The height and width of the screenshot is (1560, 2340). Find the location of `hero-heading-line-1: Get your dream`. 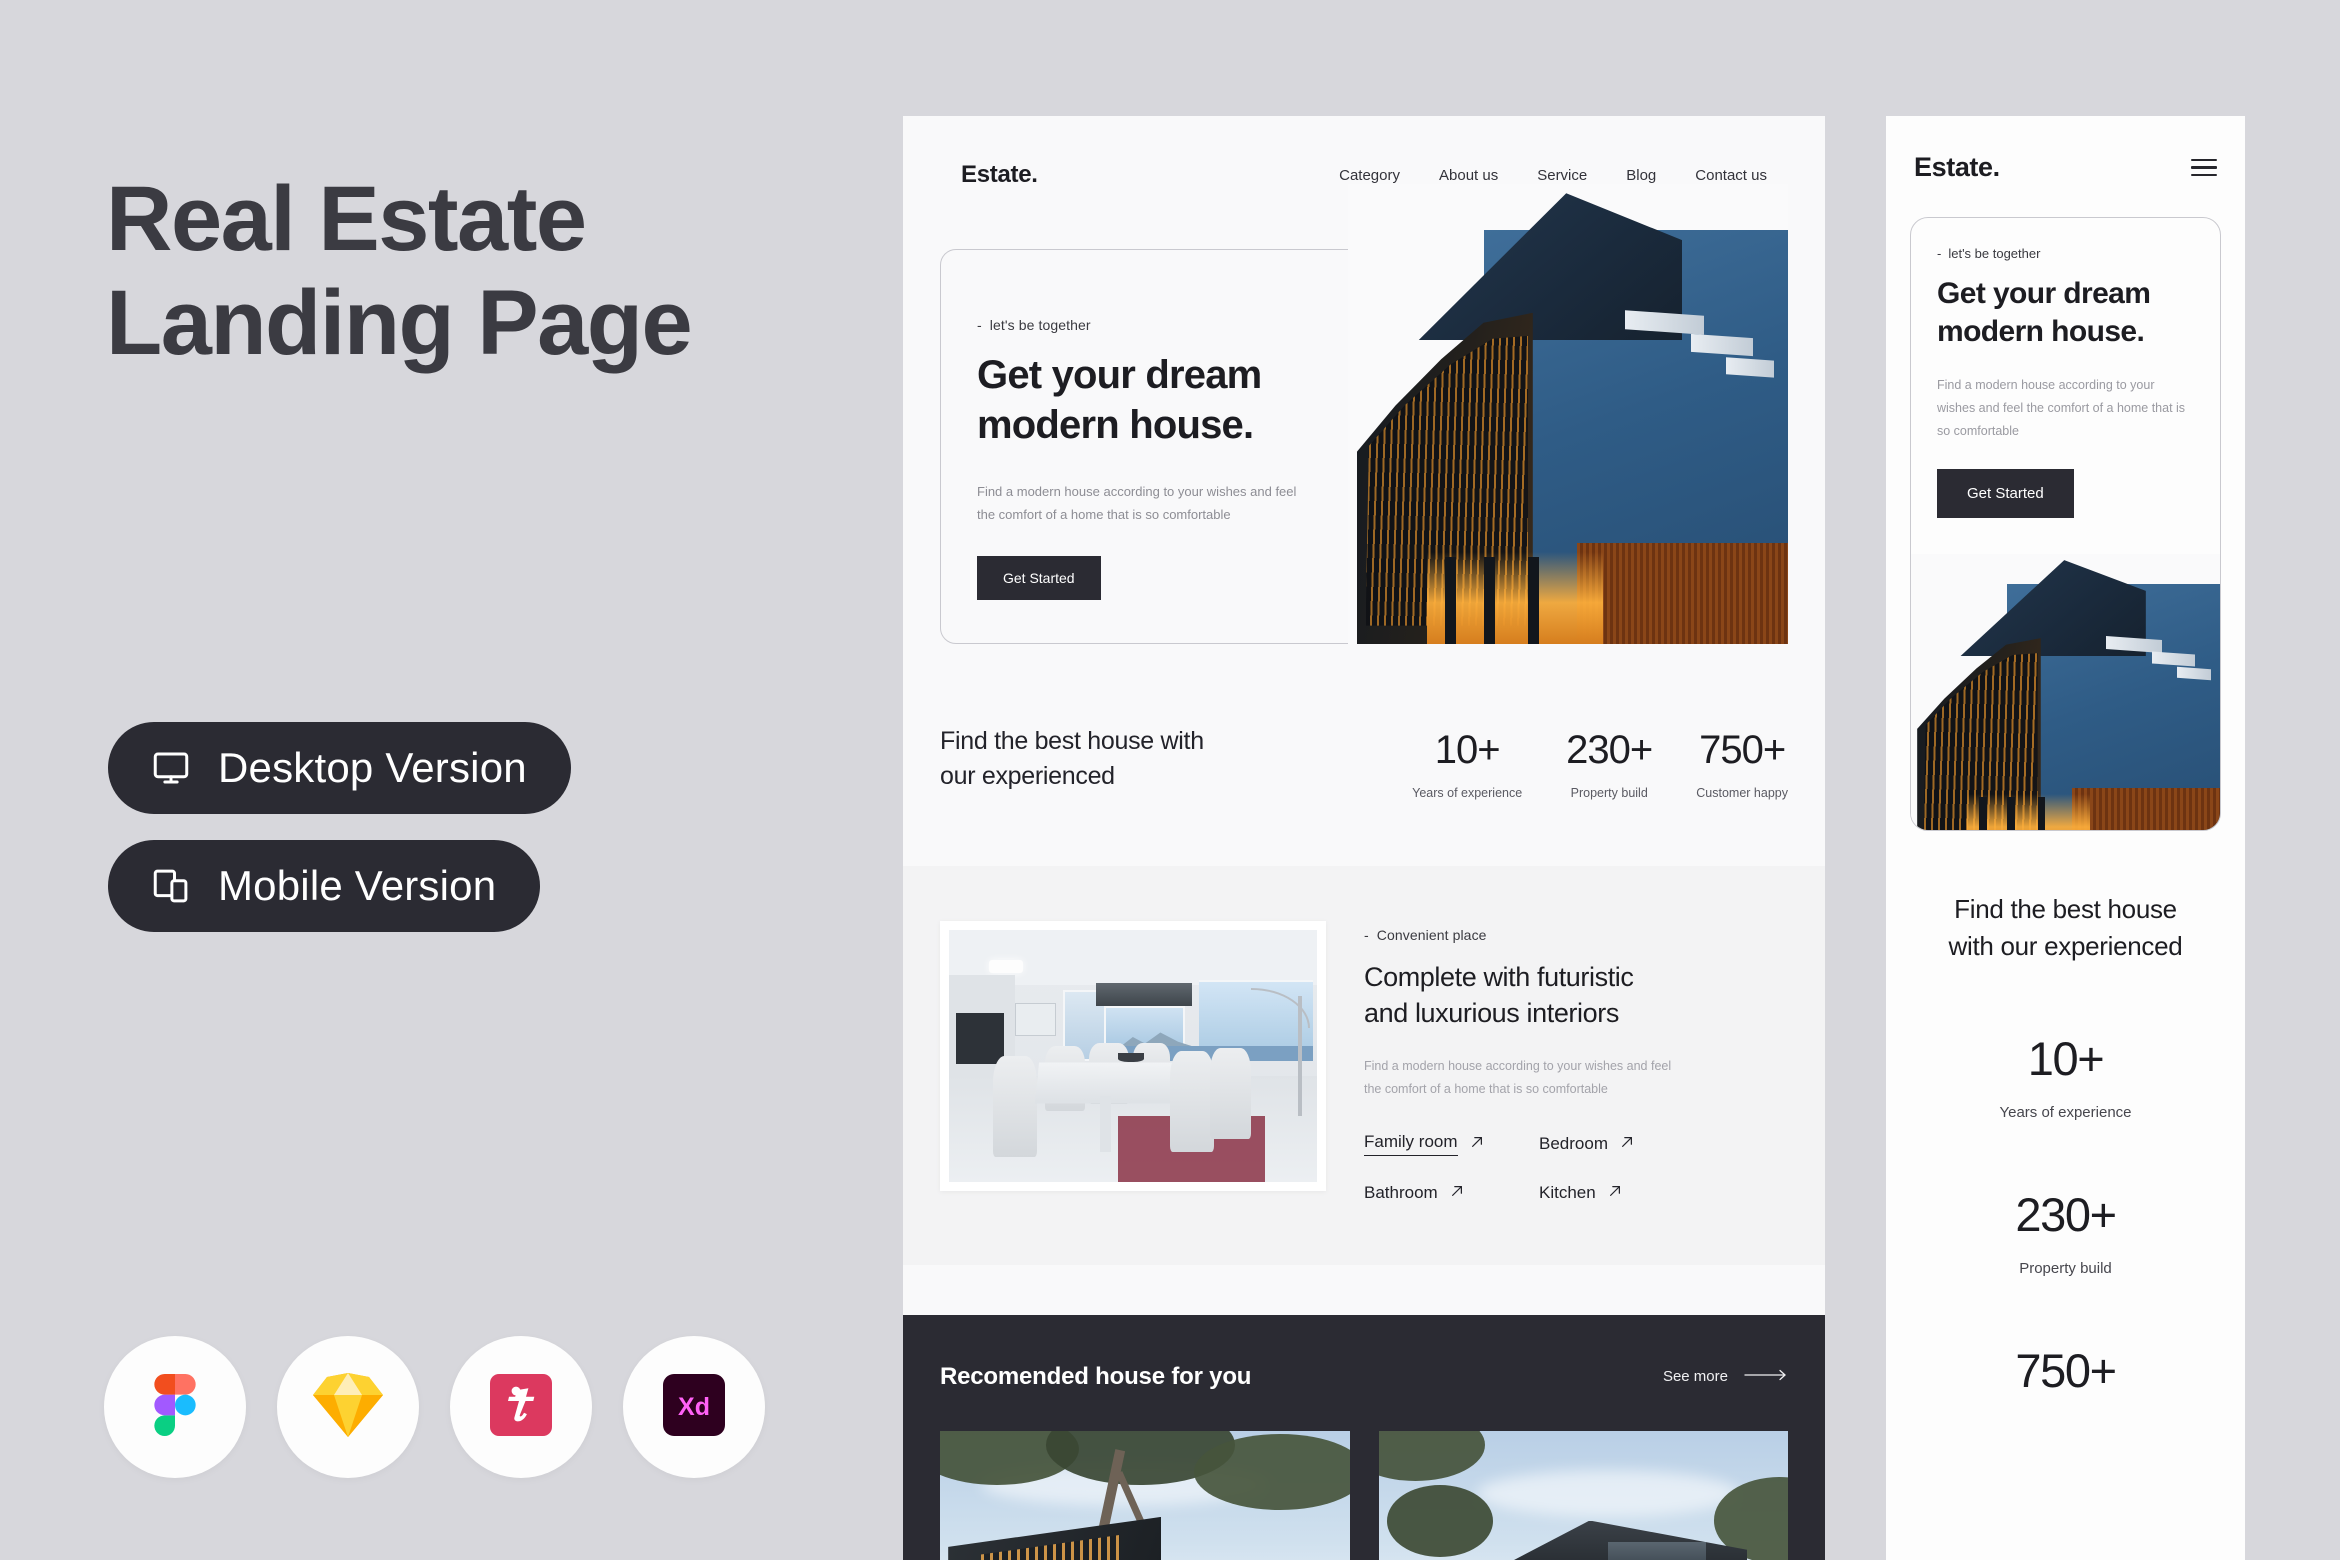

hero-heading-line-1: Get your dream is located at coordinates (1119, 375).